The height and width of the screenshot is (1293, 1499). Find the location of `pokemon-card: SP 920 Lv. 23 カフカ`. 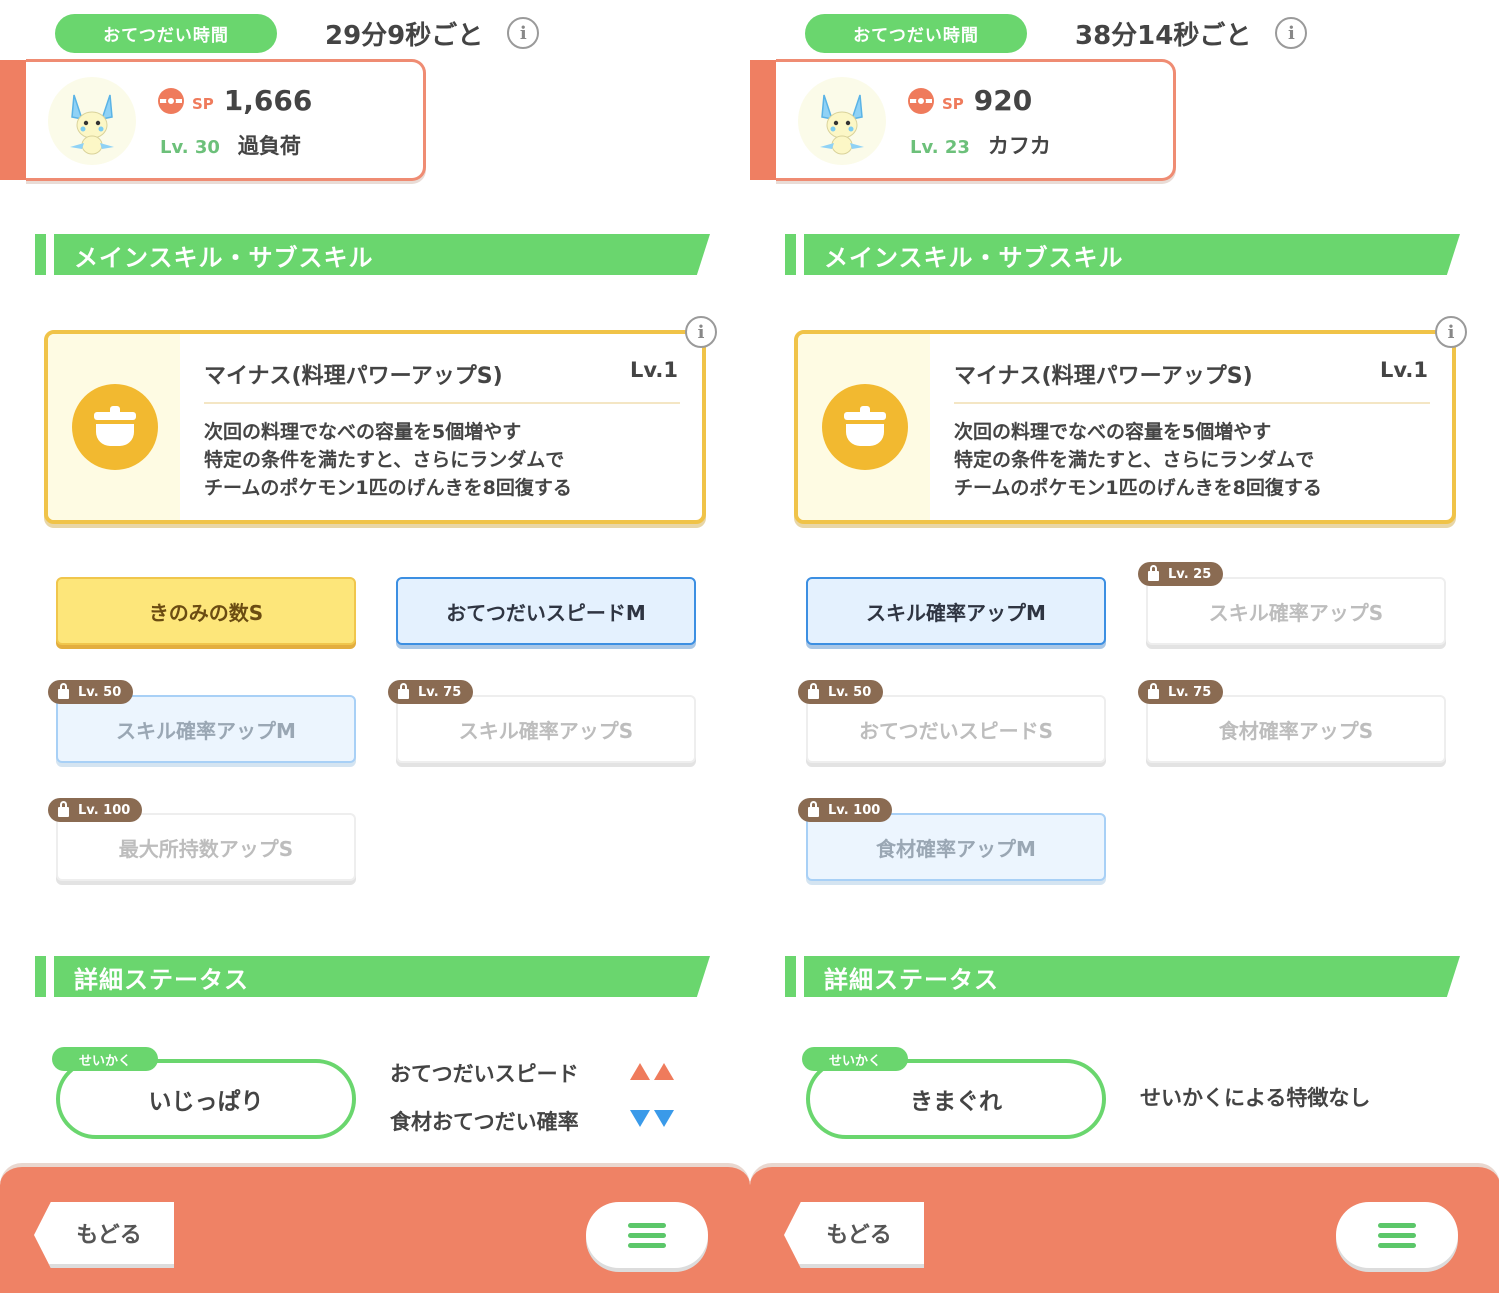

pokemon-card: SP 920 Lv. 23 カフカ is located at coordinates (976, 120).